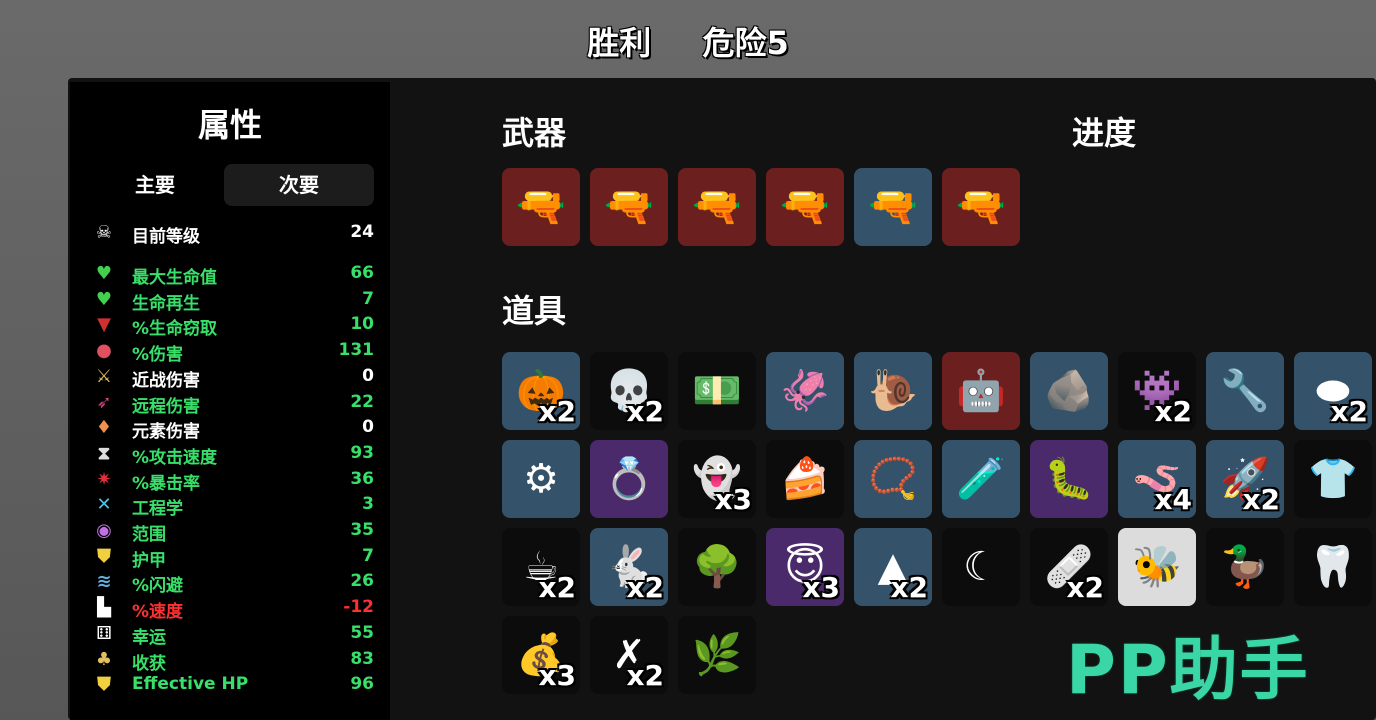  I want to click on cake-icon: 🍰, so click(805, 479).